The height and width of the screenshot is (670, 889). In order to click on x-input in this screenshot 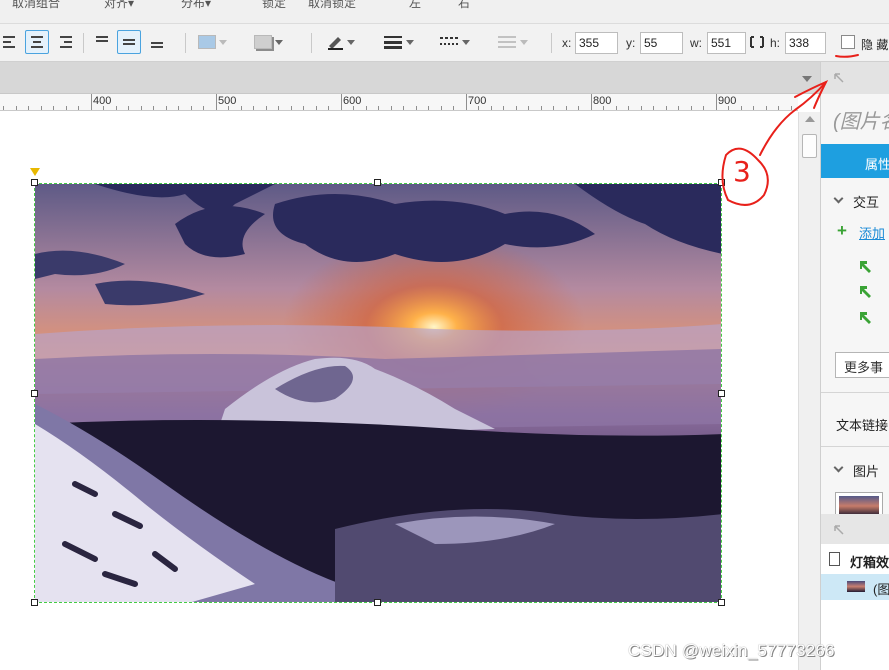, I will do `click(596, 43)`.